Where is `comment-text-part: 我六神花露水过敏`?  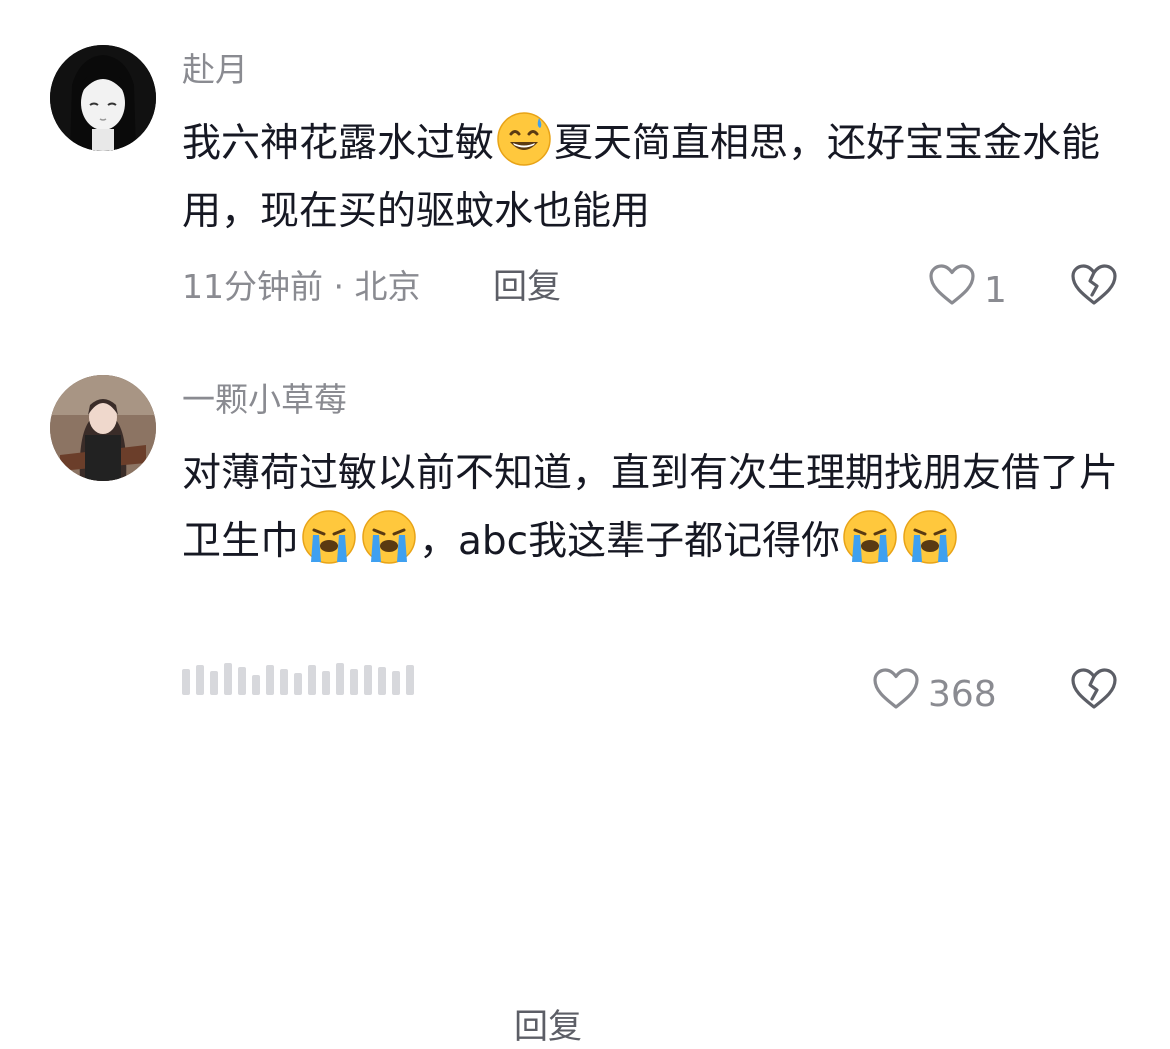 comment-text-part: 我六神花露水过敏 is located at coordinates (338, 143).